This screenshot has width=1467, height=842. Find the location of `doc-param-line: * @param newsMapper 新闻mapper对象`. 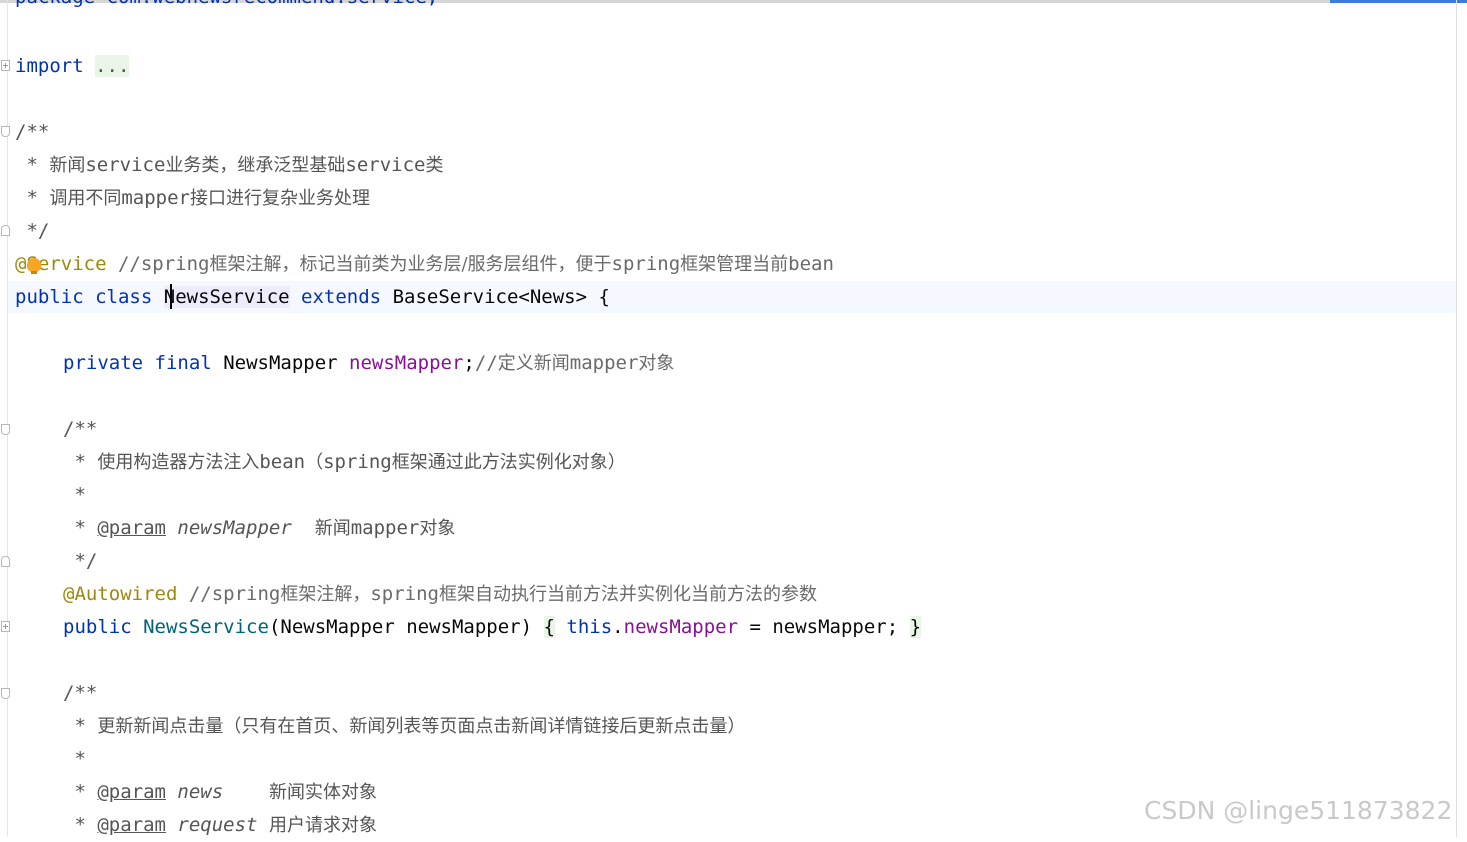

doc-param-line: * @param newsMapper 新闻mapper对象 is located at coordinates (259, 528).